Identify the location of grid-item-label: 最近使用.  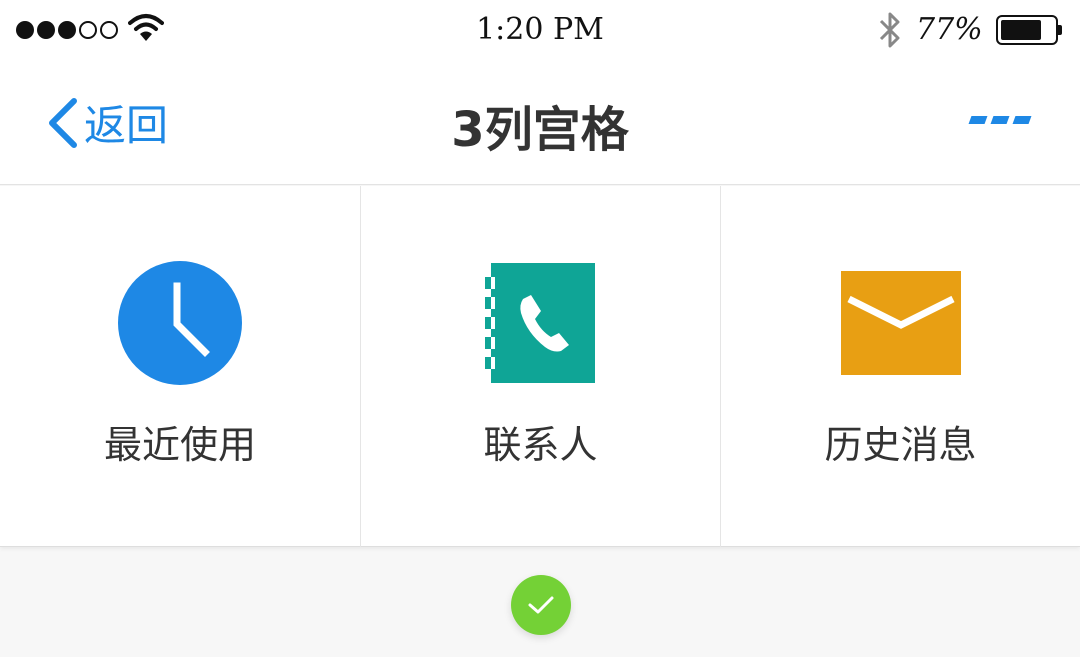
(179, 445).